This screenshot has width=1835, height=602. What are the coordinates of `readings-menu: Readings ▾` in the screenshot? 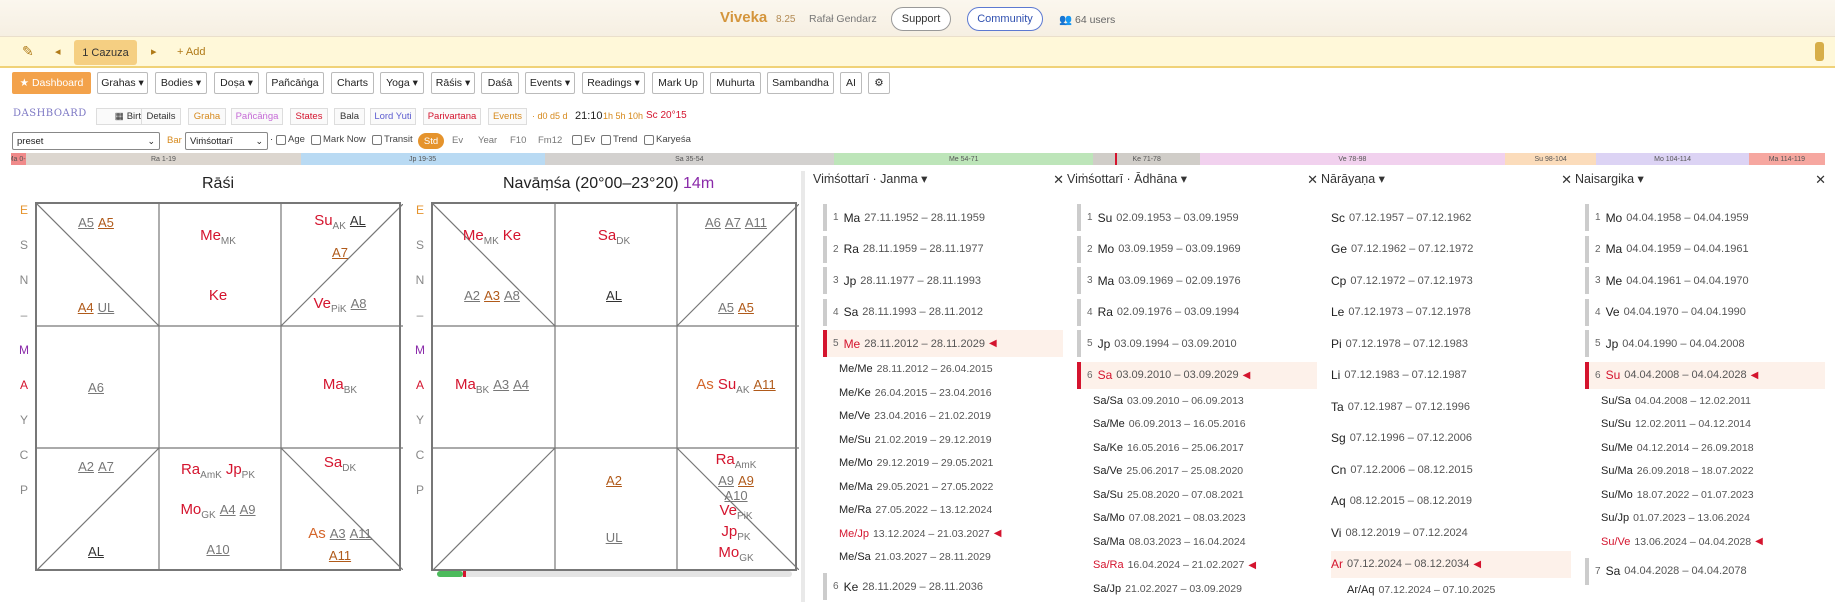 It's located at (613, 83).